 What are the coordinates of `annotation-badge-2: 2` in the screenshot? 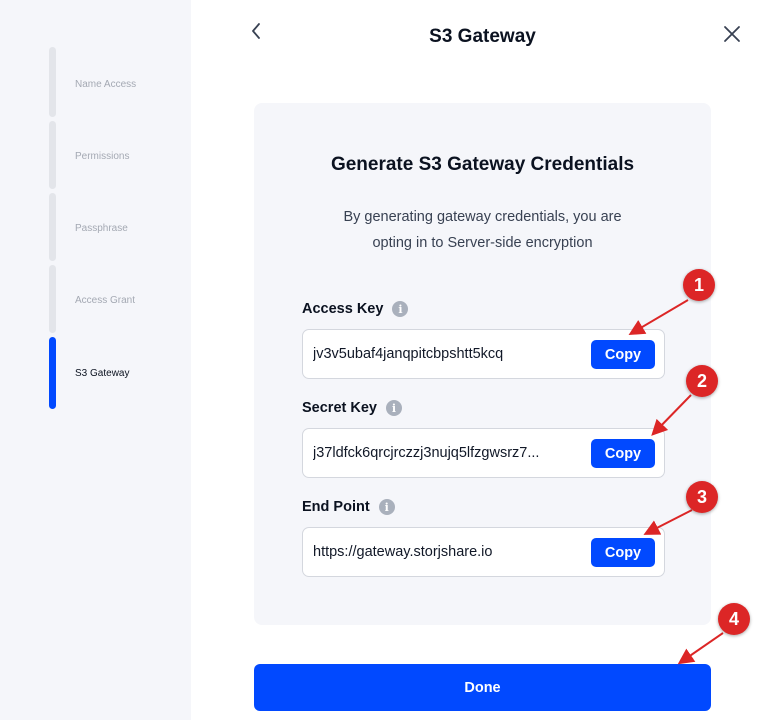 It's located at (702, 381).